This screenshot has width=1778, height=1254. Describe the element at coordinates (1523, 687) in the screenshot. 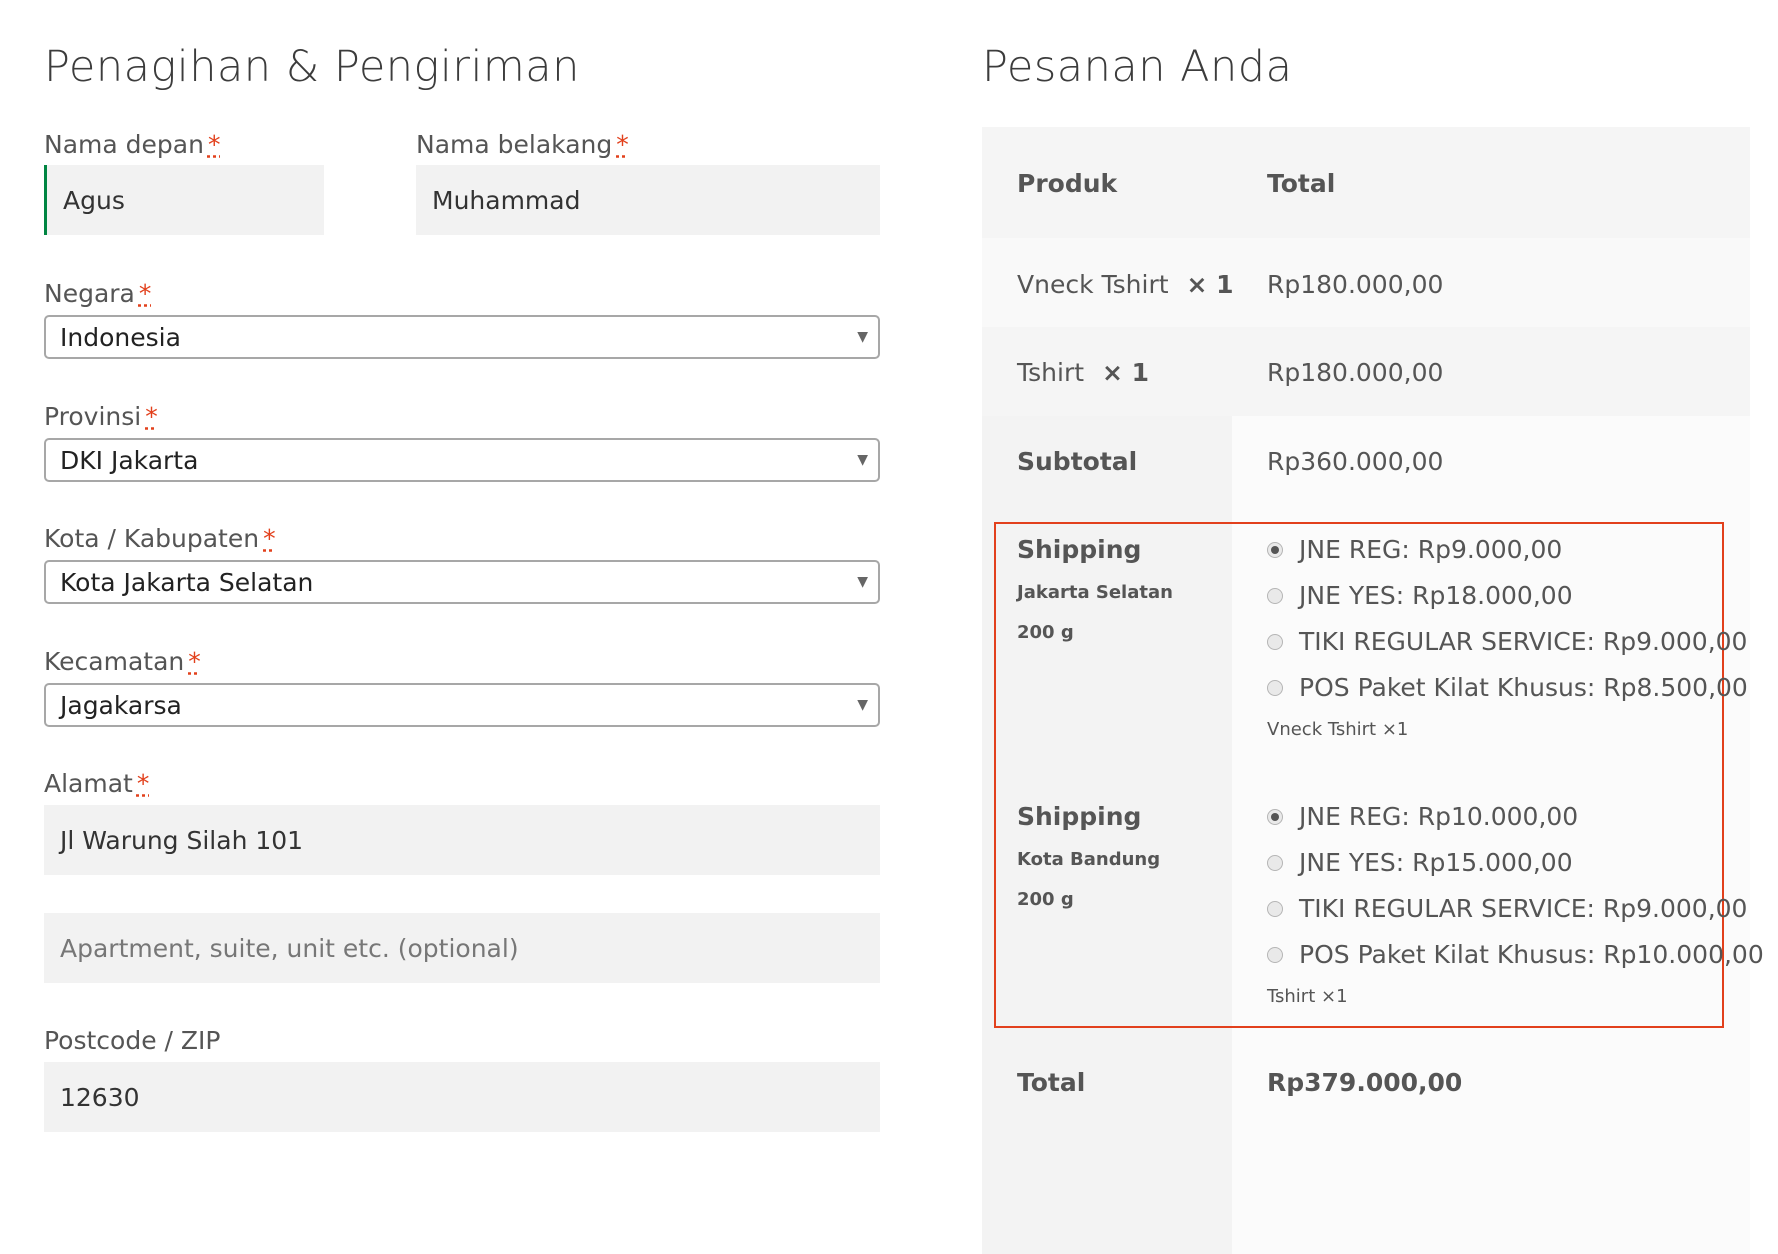

I see `shipping-option-label: POS Paket Kilat Khusus: Rp8.500,00` at that location.